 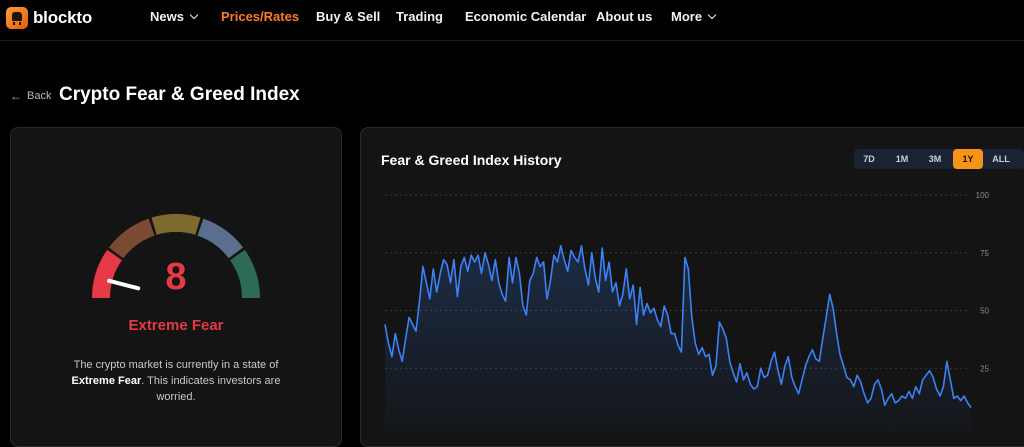 What do you see at coordinates (167, 16) in the screenshot?
I see `nav-item-label: News` at bounding box center [167, 16].